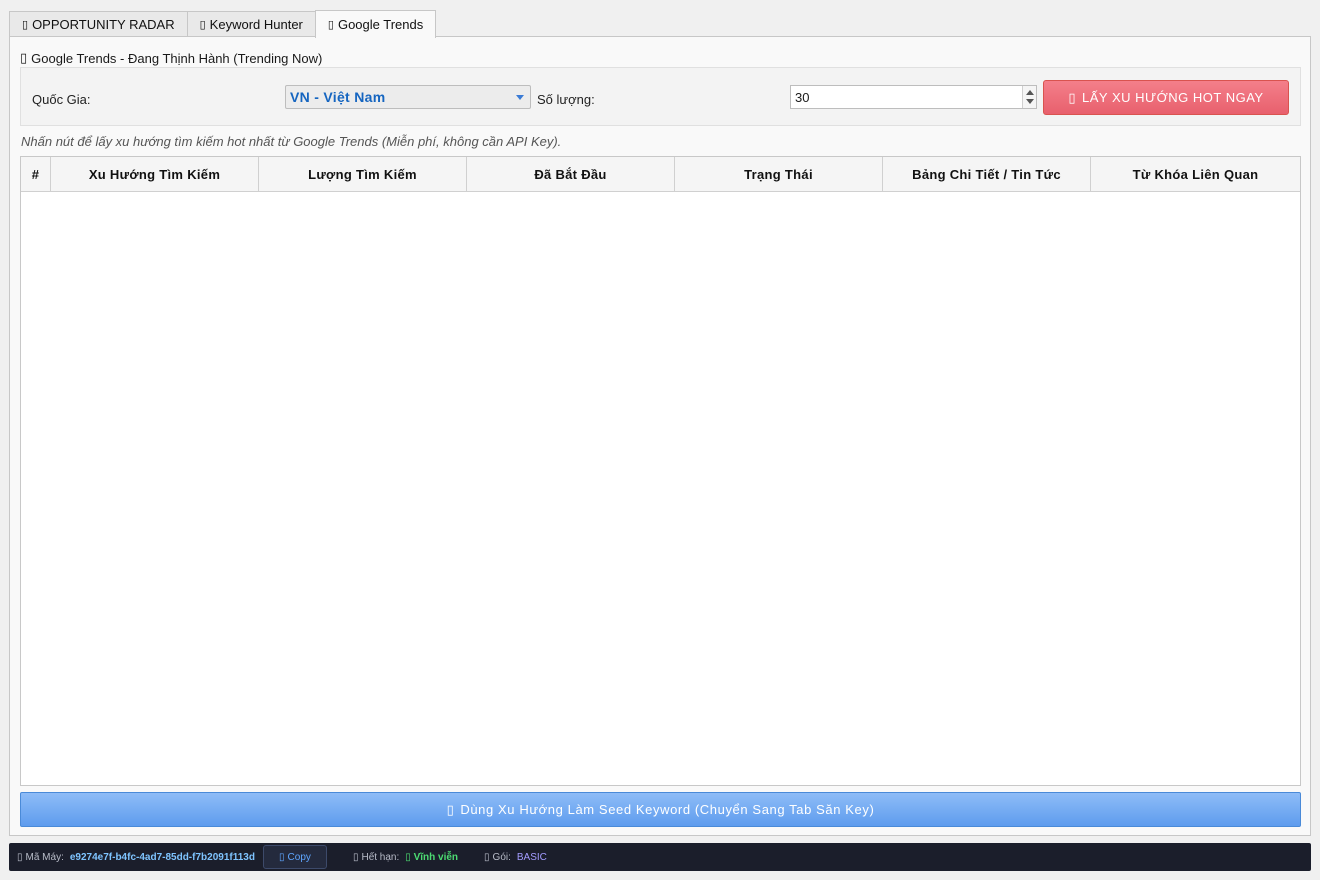 The width and height of the screenshot is (1320, 880). What do you see at coordinates (408, 97) in the screenshot?
I see `country-select: VN - Việt Nam` at bounding box center [408, 97].